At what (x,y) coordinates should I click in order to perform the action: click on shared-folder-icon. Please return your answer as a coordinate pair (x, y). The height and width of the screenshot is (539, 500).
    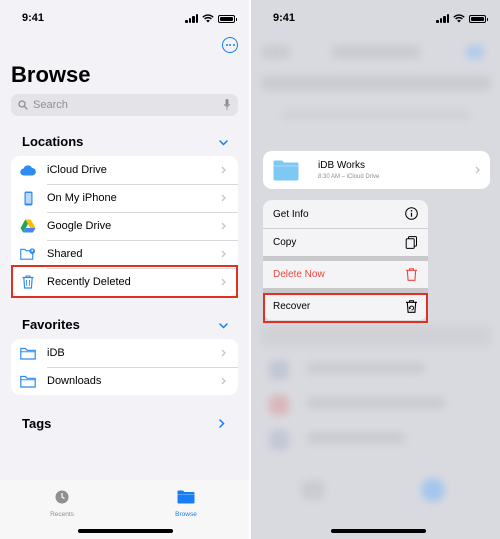
    Looking at the image, I should click on (28, 254).